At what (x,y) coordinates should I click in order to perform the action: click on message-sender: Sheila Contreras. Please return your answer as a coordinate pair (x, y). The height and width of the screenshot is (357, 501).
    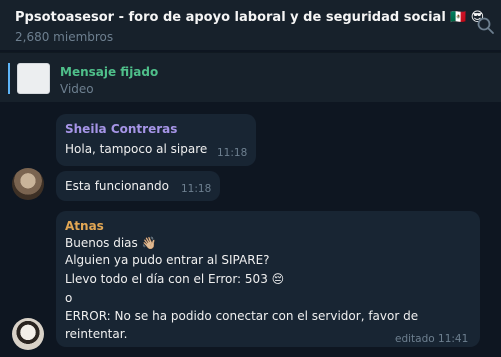
    Looking at the image, I should click on (121, 129).